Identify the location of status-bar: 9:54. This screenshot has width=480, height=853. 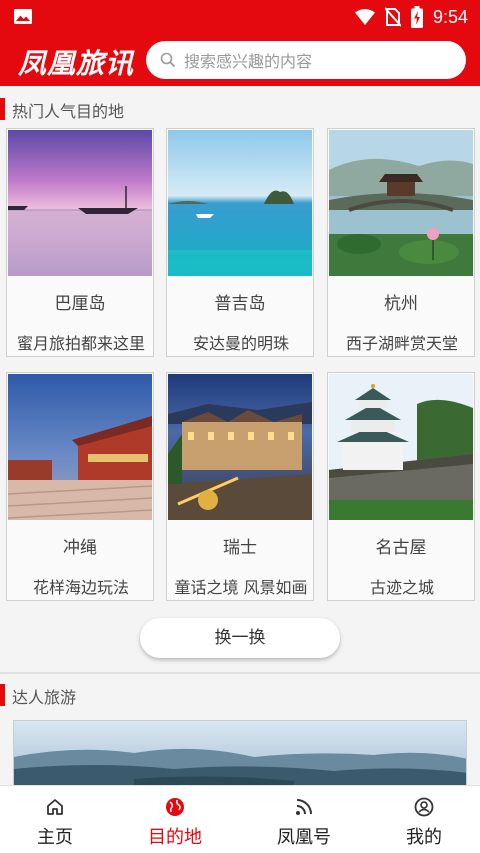
(240, 17).